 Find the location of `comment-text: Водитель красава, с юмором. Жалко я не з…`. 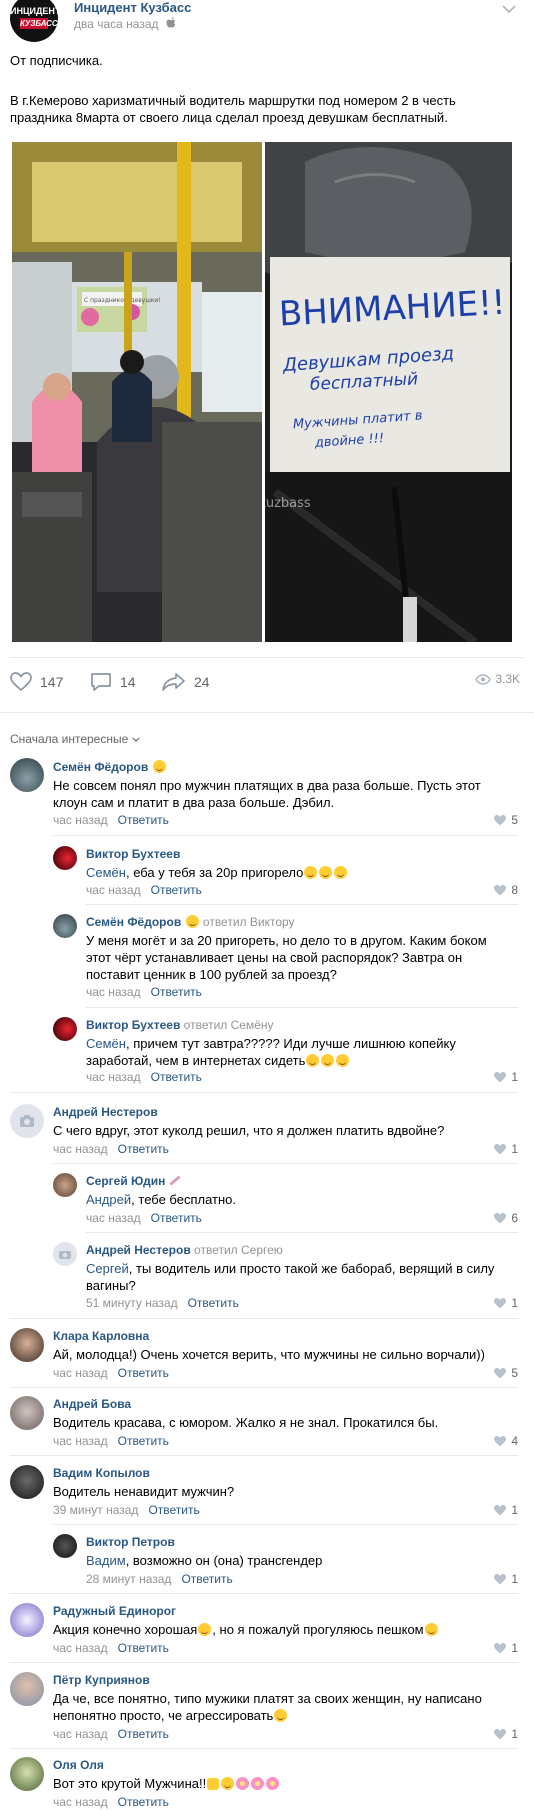

comment-text: Водитель красава, с юмором. Жалко я не з… is located at coordinates (246, 1422).